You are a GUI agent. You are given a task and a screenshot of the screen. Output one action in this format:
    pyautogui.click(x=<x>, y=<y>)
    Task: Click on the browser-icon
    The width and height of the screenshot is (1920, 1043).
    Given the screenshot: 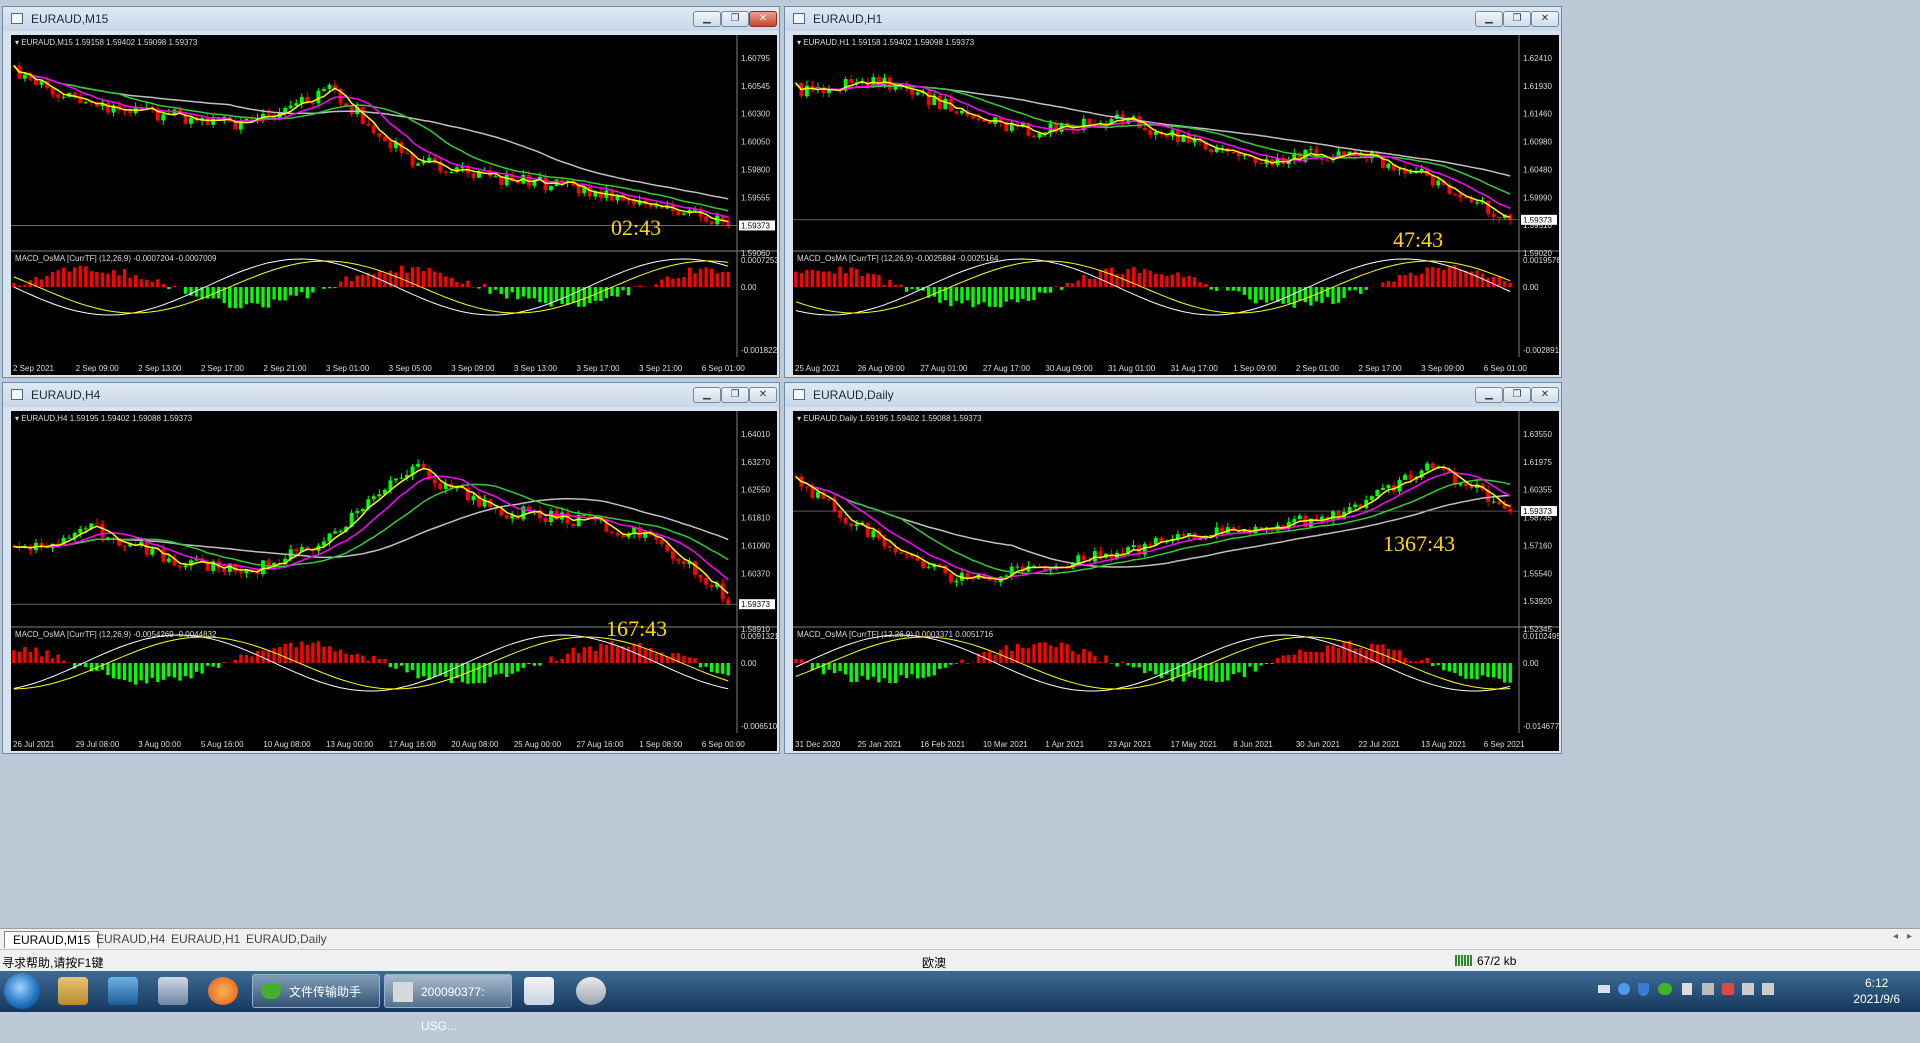 What is the action you would take?
    pyautogui.click(x=223, y=991)
    